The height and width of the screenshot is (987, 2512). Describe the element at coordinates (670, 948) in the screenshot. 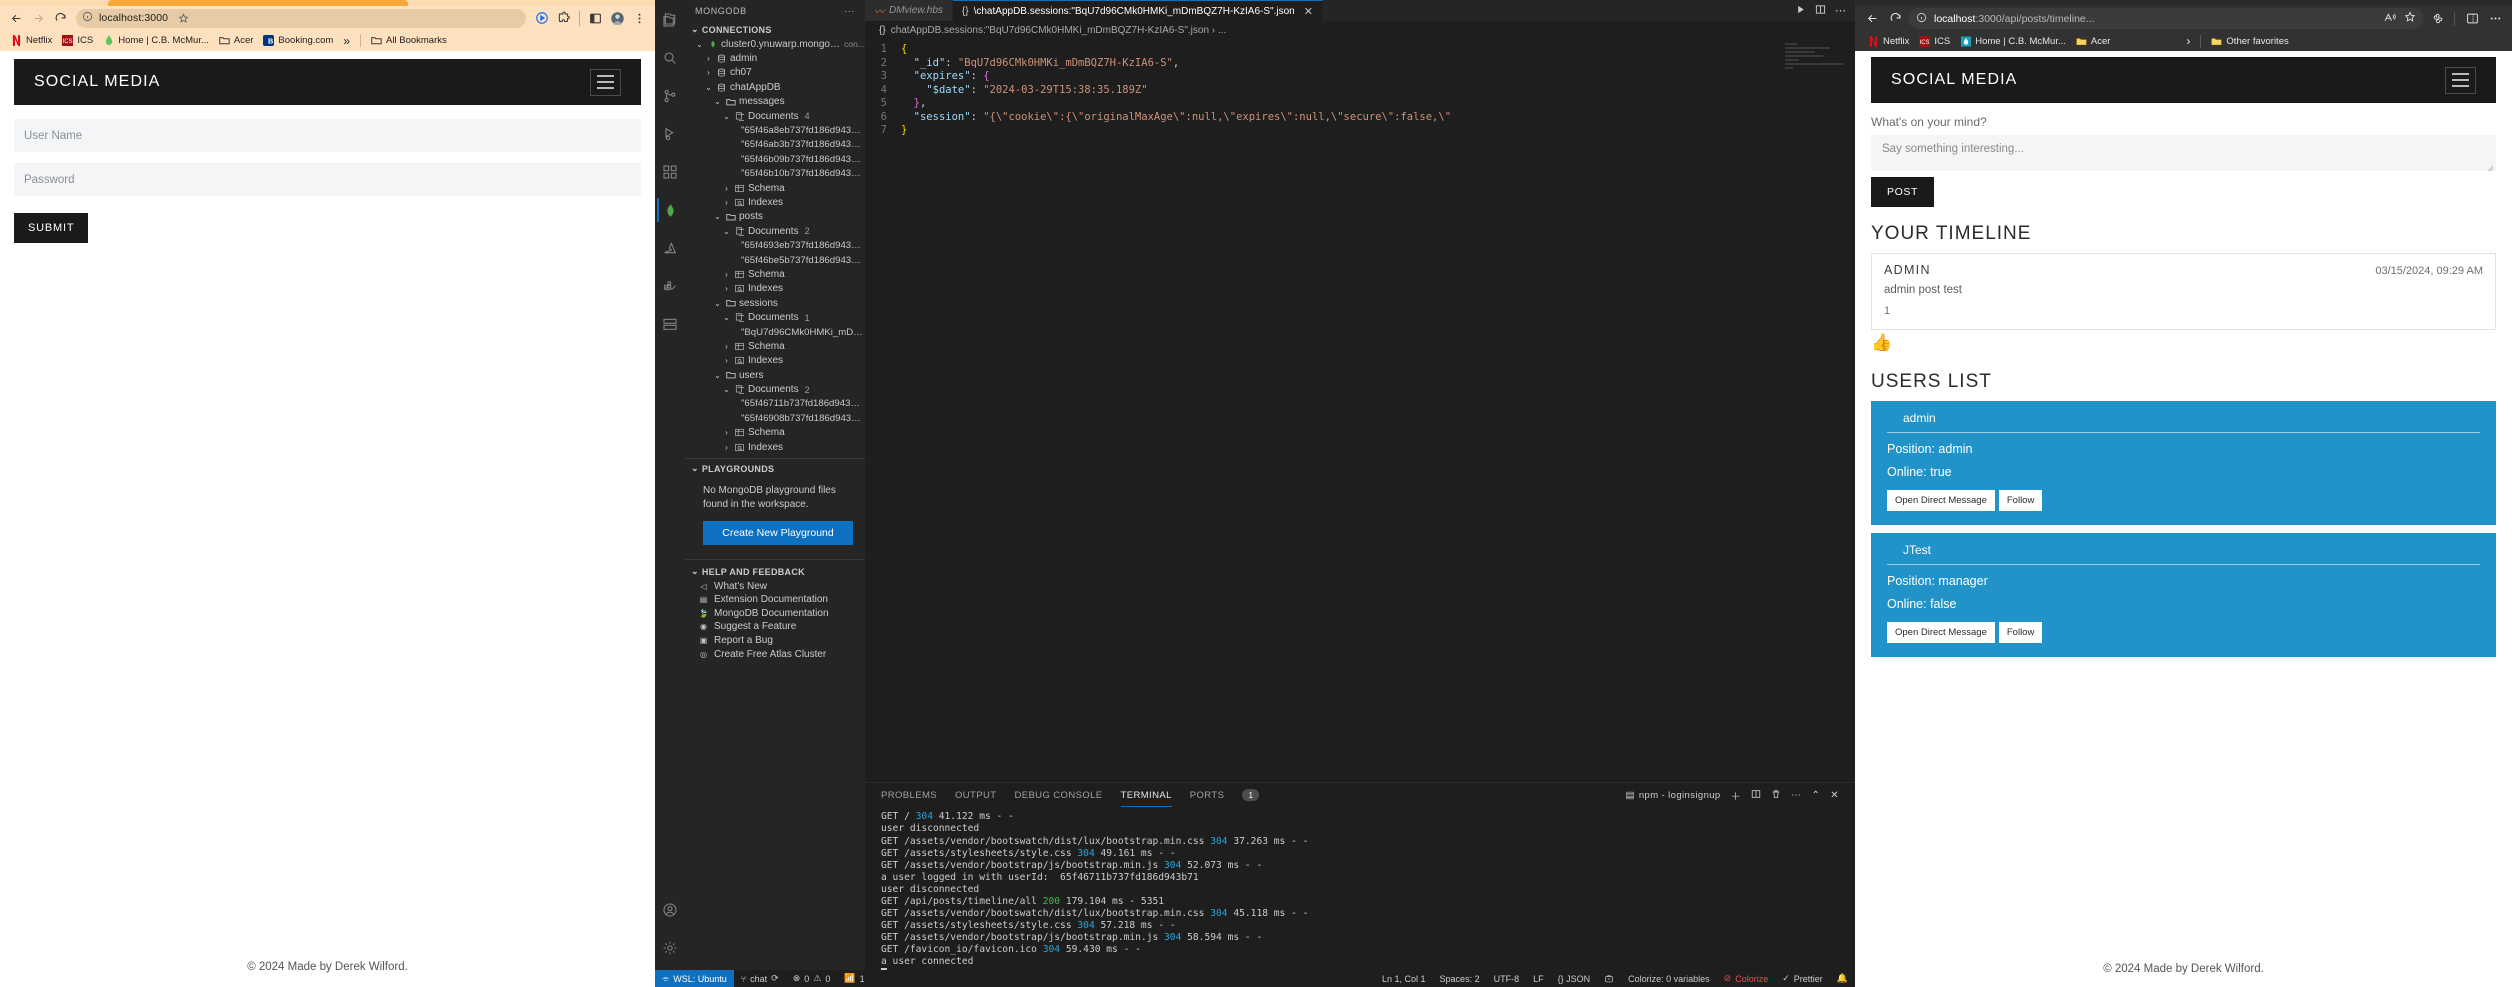

I see `settings-gear-icon` at that location.